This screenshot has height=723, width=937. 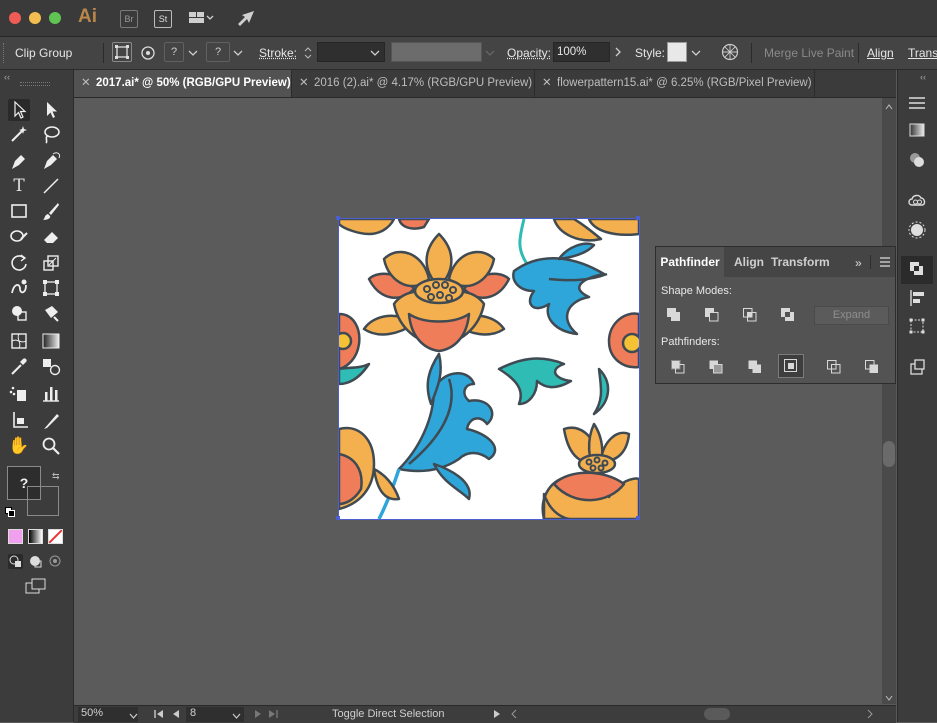 What do you see at coordinates (51, 186) in the screenshot?
I see `line-icon` at bounding box center [51, 186].